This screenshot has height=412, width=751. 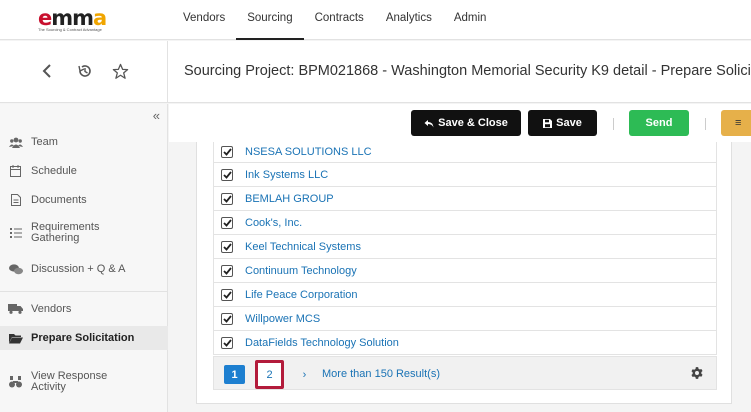 What do you see at coordinates (84, 142) in the screenshot?
I see `sidebar-item-team: Team` at bounding box center [84, 142].